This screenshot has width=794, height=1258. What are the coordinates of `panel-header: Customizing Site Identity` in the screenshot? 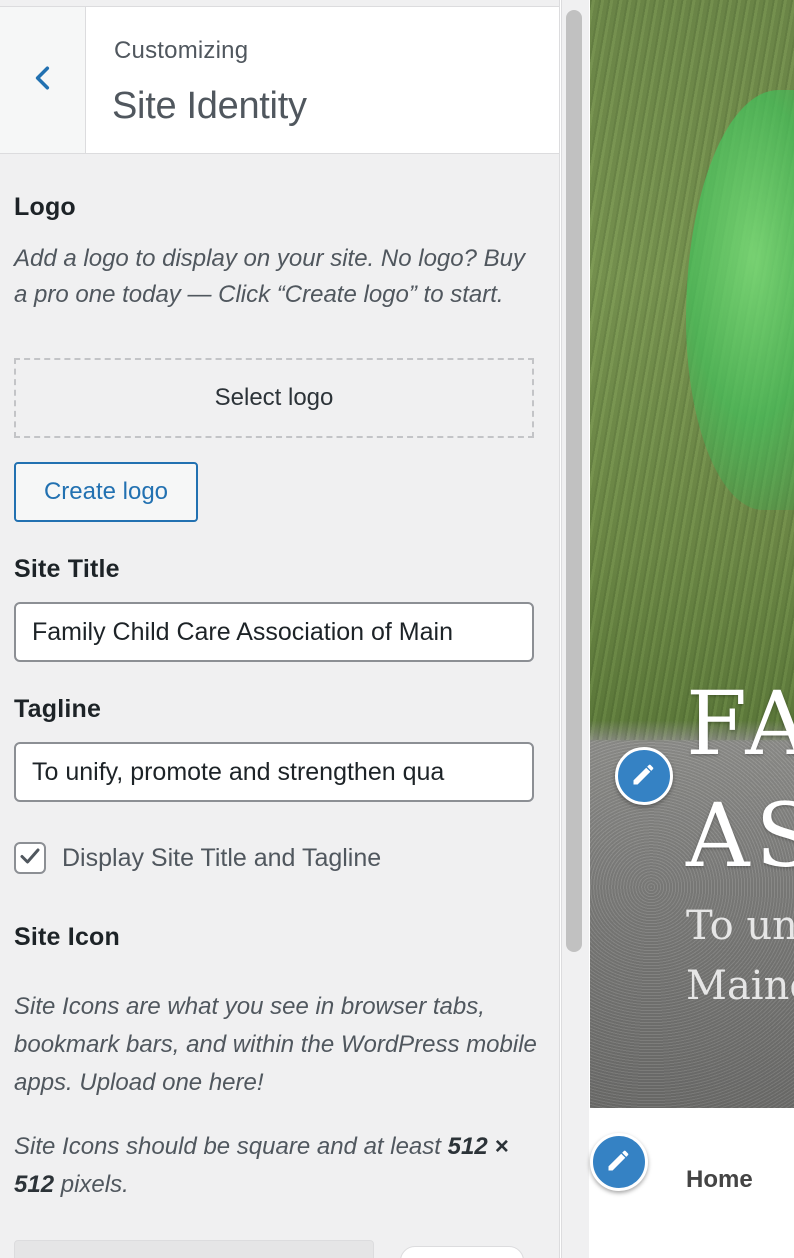 It's located at (279, 80).